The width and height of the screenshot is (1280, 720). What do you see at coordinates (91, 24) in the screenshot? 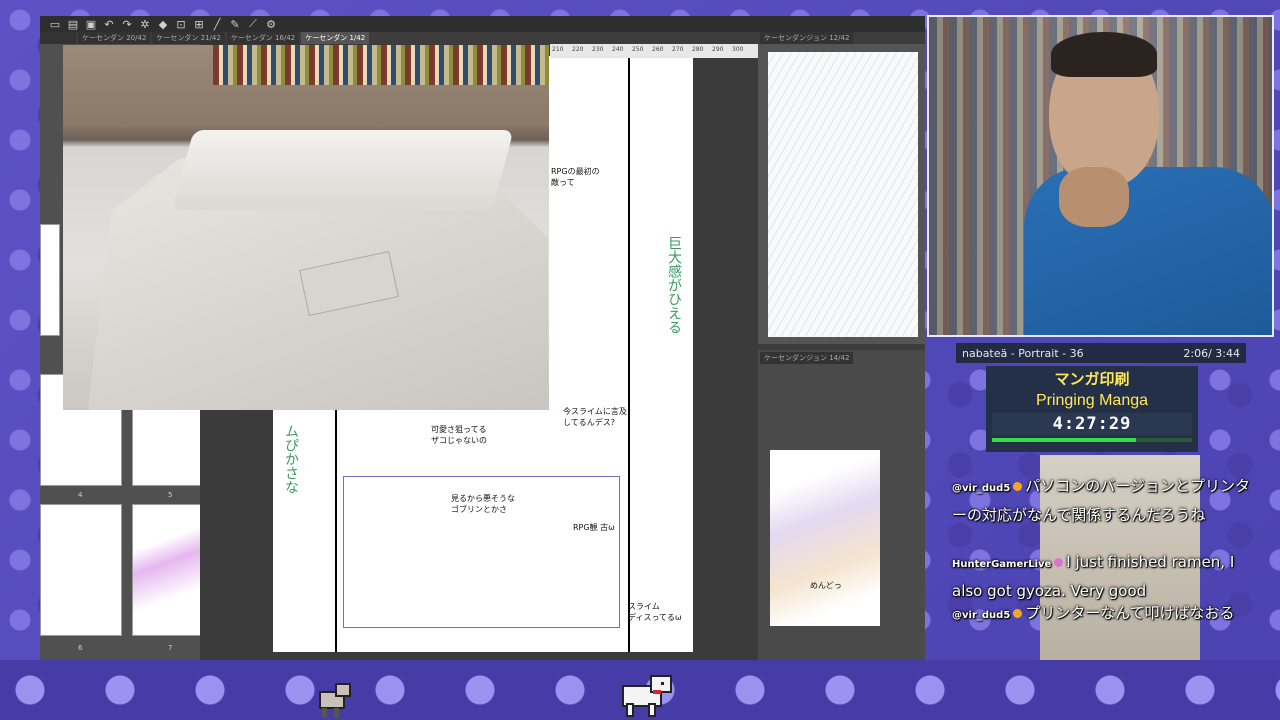
I see `save-icon: ▣` at bounding box center [91, 24].